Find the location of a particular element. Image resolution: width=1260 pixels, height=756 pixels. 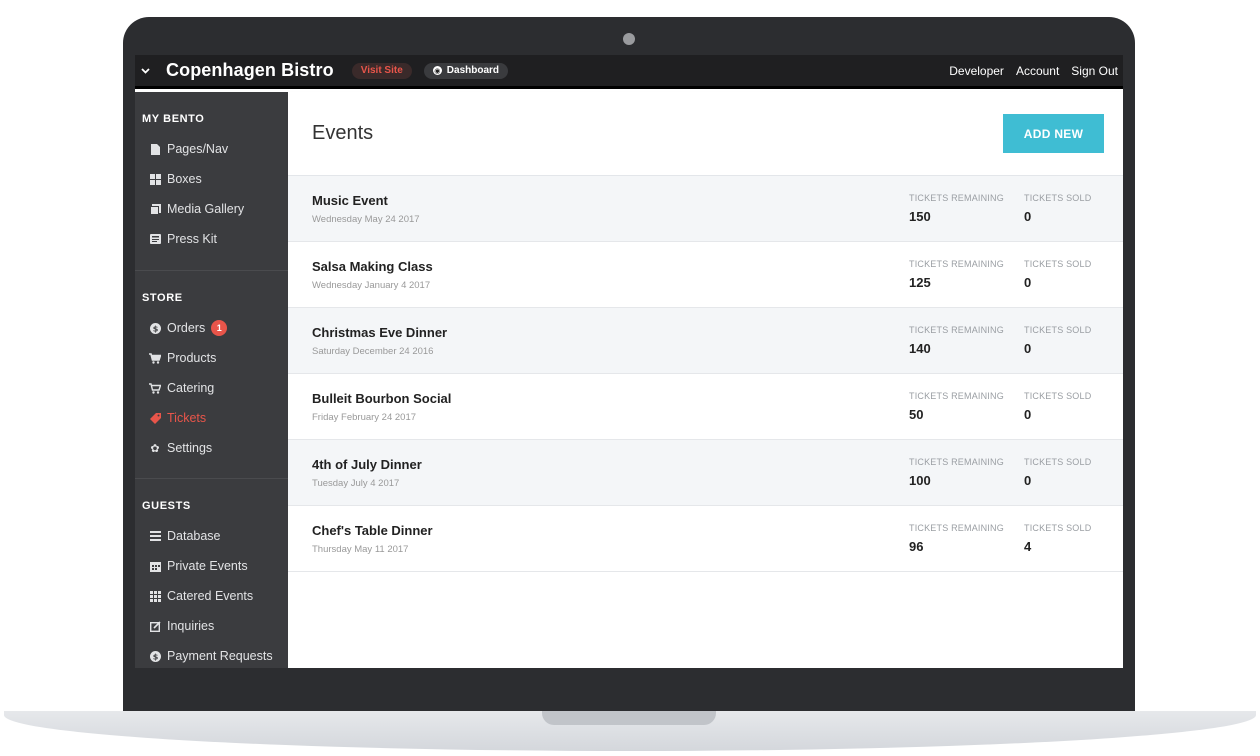

orders-count-badge: 1 is located at coordinates (219, 328).